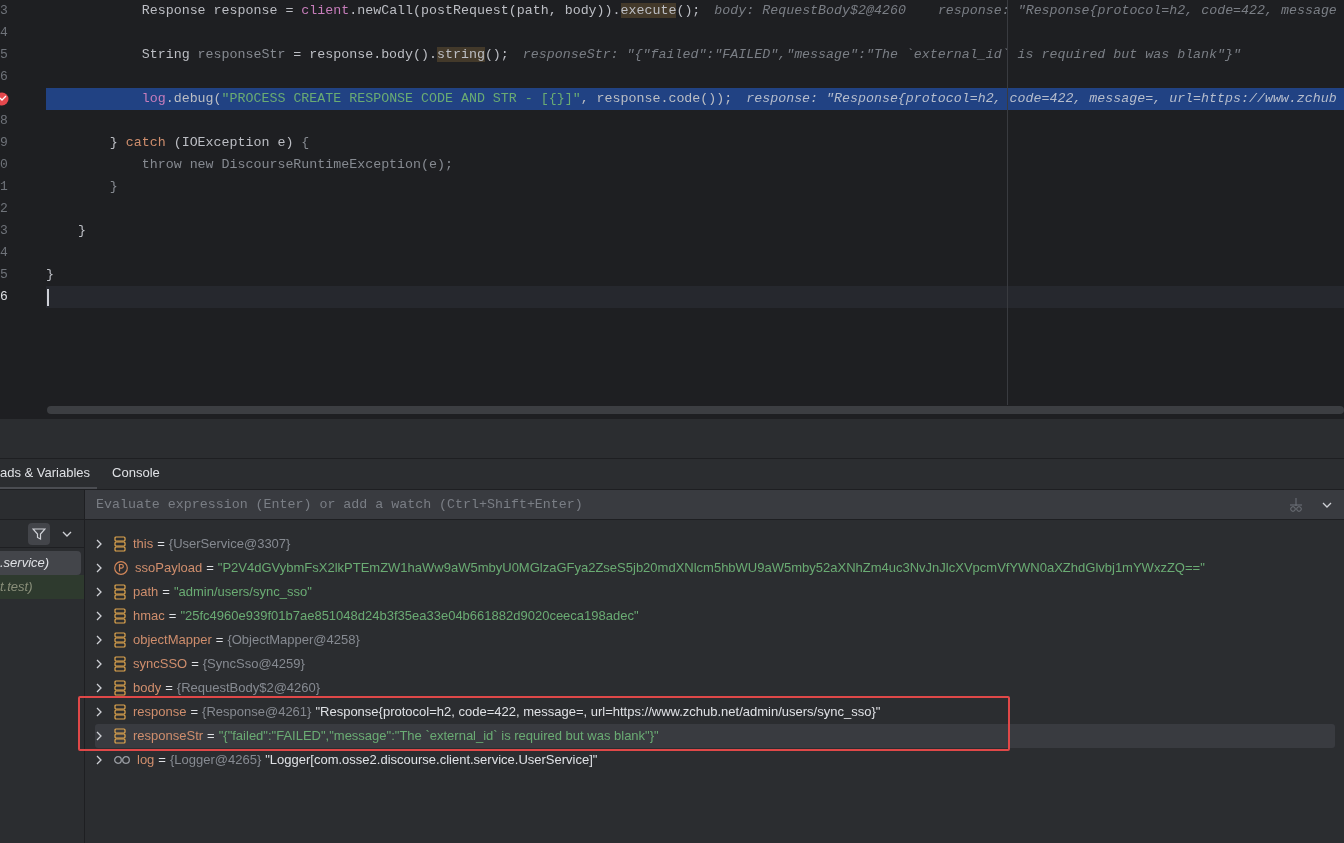  What do you see at coordinates (881, 55) in the screenshot?
I see `inline-value-hint: responseStr: "{"failed":"FAILED","message":"The `external_id` is required but was blank"}"` at bounding box center [881, 55].